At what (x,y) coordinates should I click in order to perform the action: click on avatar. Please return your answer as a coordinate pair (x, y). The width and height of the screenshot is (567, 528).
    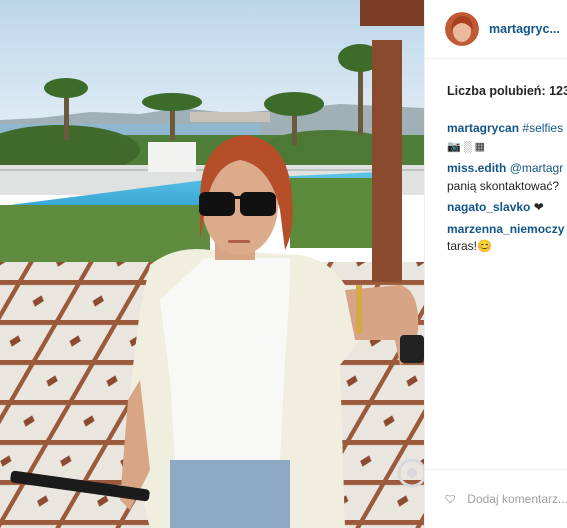
    Looking at the image, I should click on (462, 29).